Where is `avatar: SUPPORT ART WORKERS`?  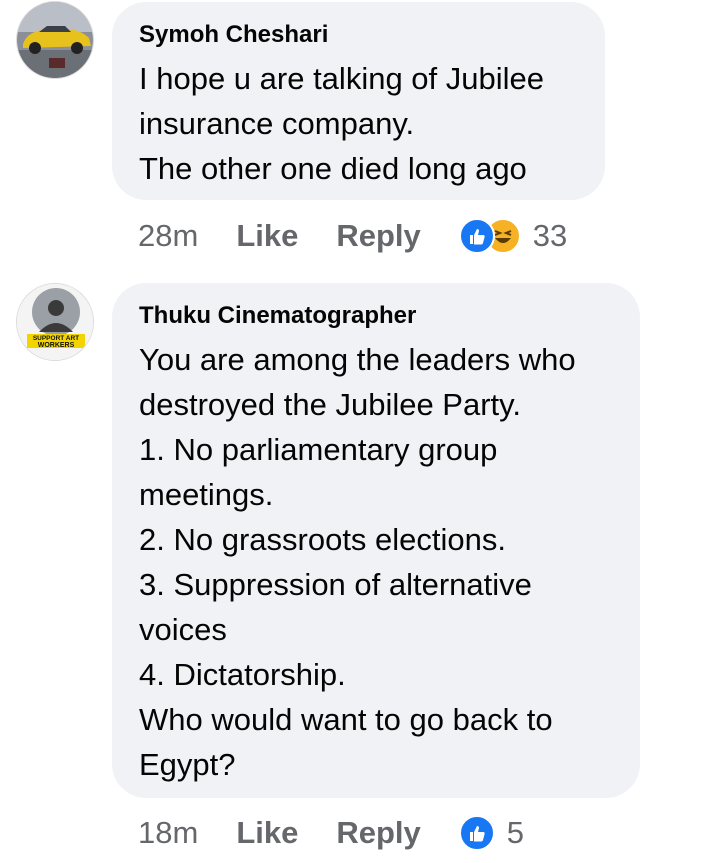
avatar: SUPPORT ART WORKERS is located at coordinates (55, 322).